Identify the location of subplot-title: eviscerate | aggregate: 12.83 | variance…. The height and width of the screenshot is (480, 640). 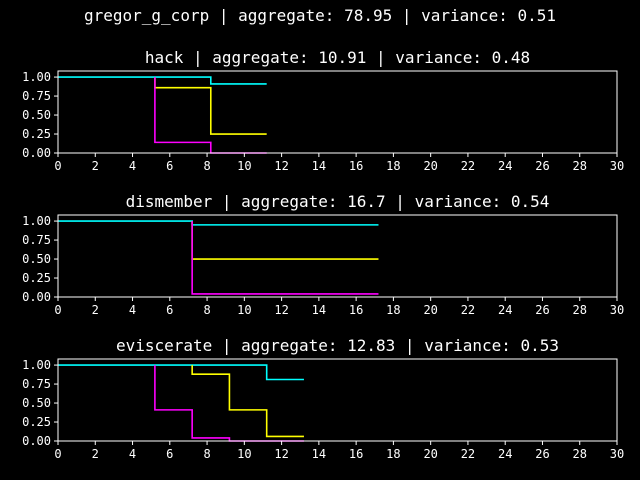
(337, 345).